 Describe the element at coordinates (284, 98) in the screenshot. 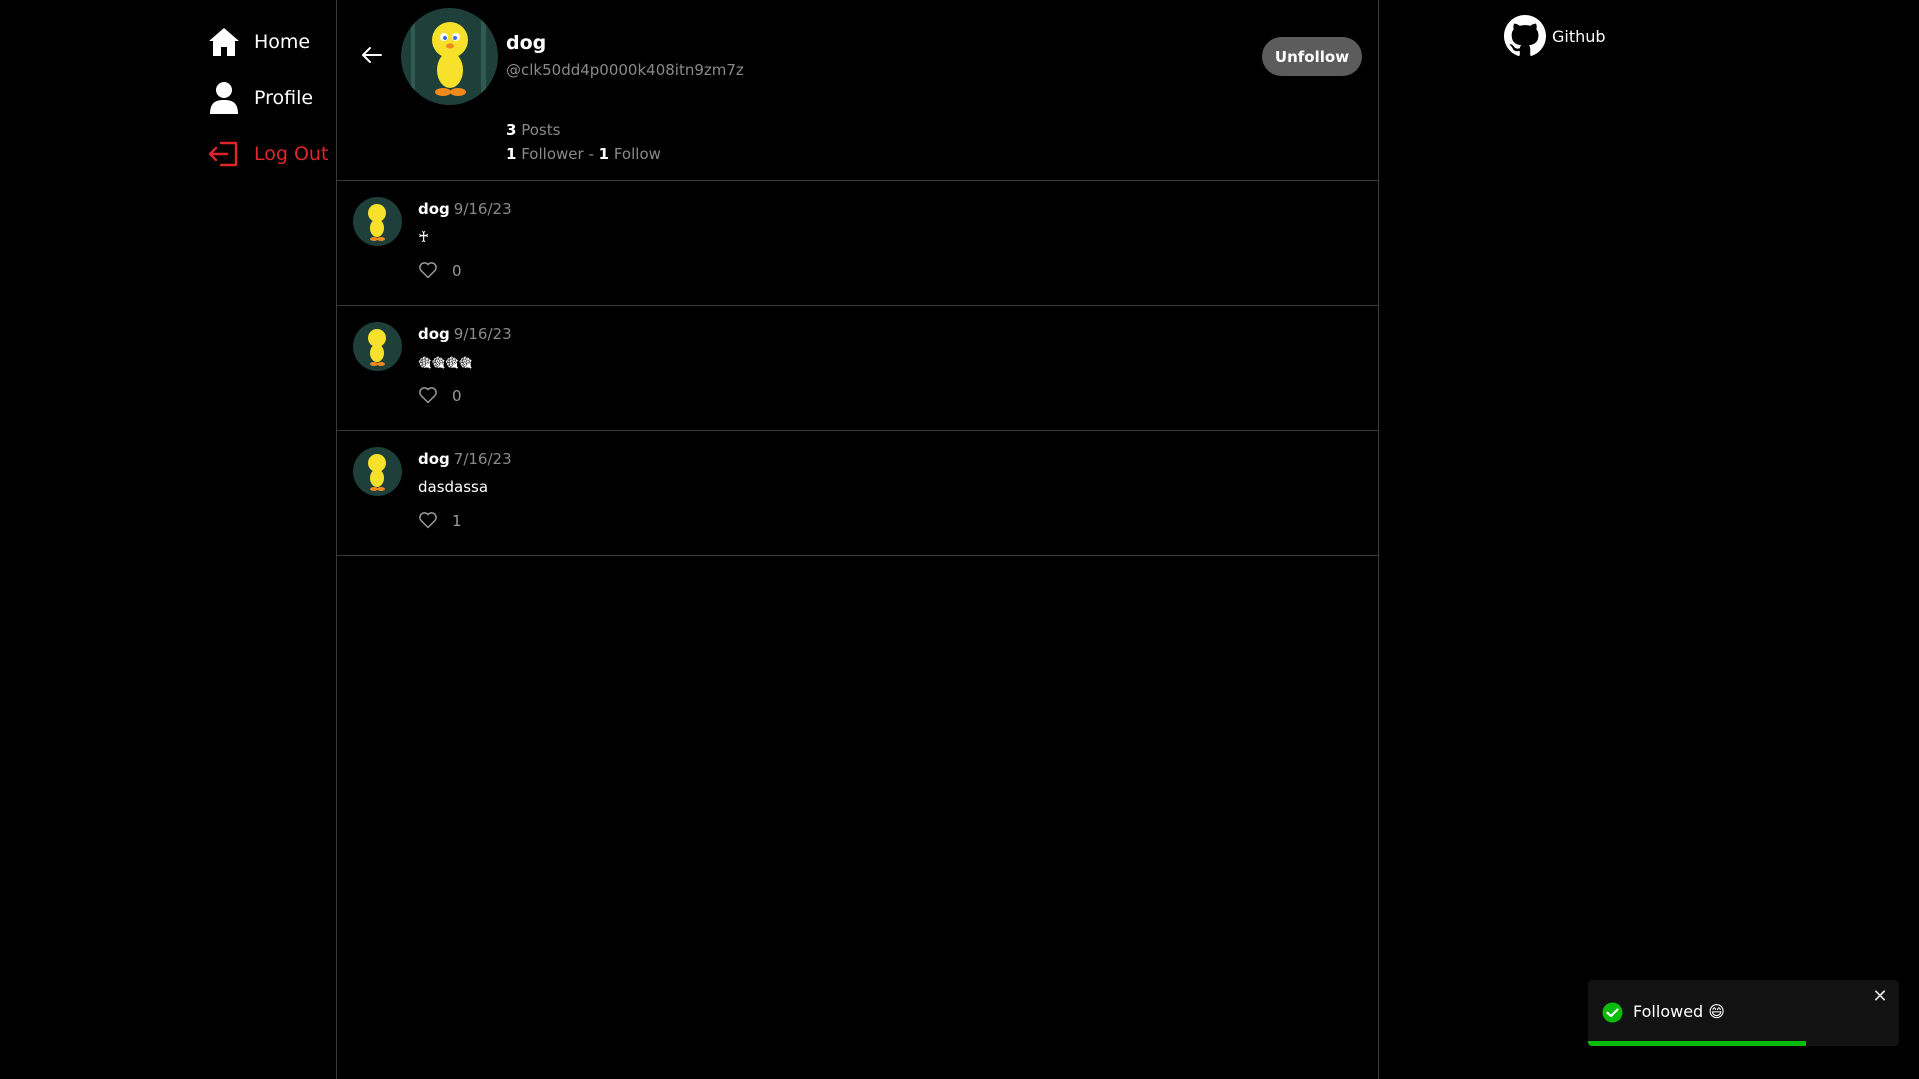

I see `sidebar-item-label: Profile` at that location.